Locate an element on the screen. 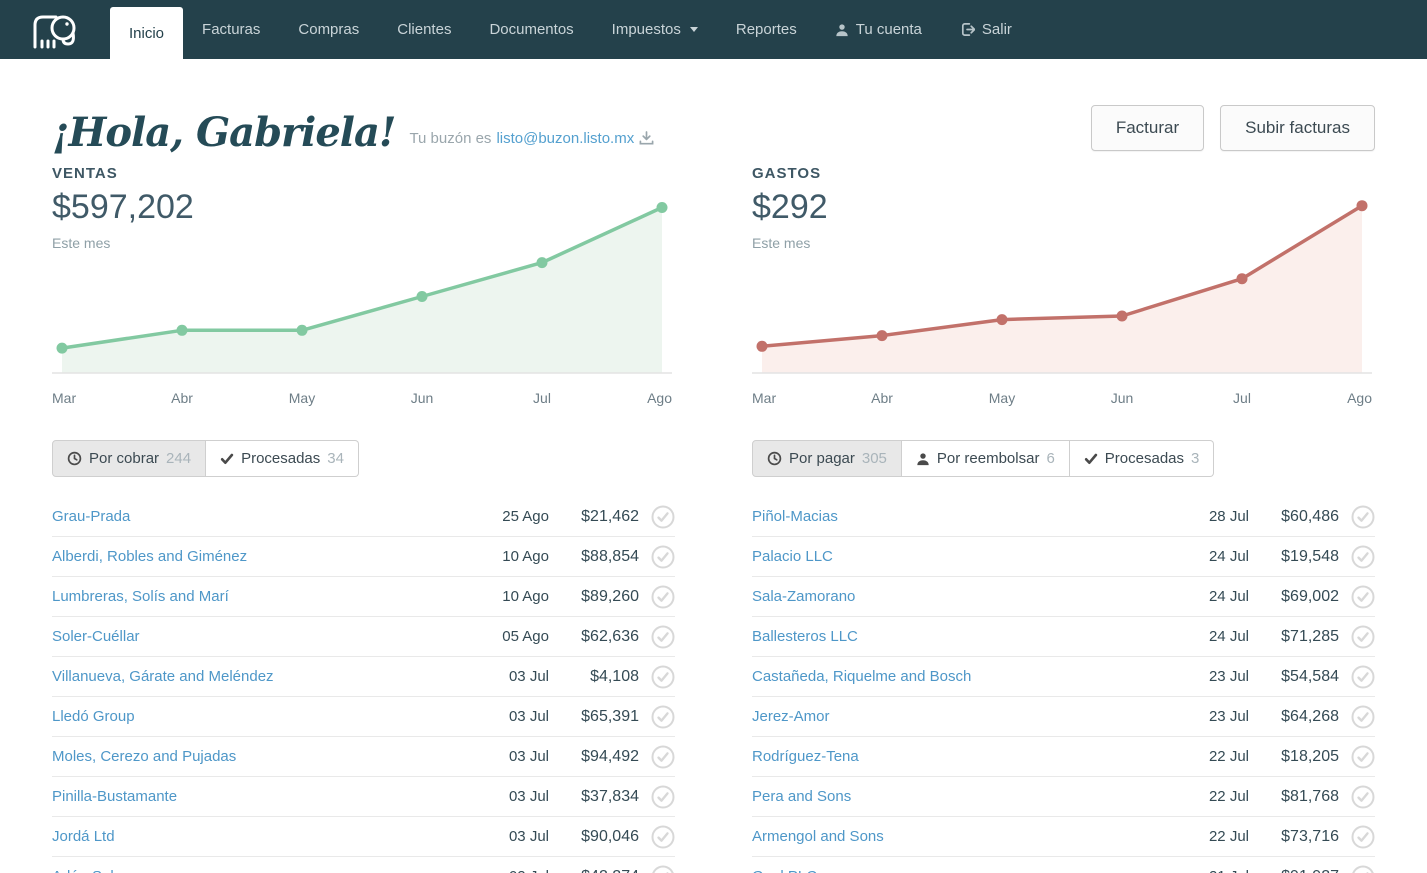  row-amount: $62,636 is located at coordinates (610, 636).